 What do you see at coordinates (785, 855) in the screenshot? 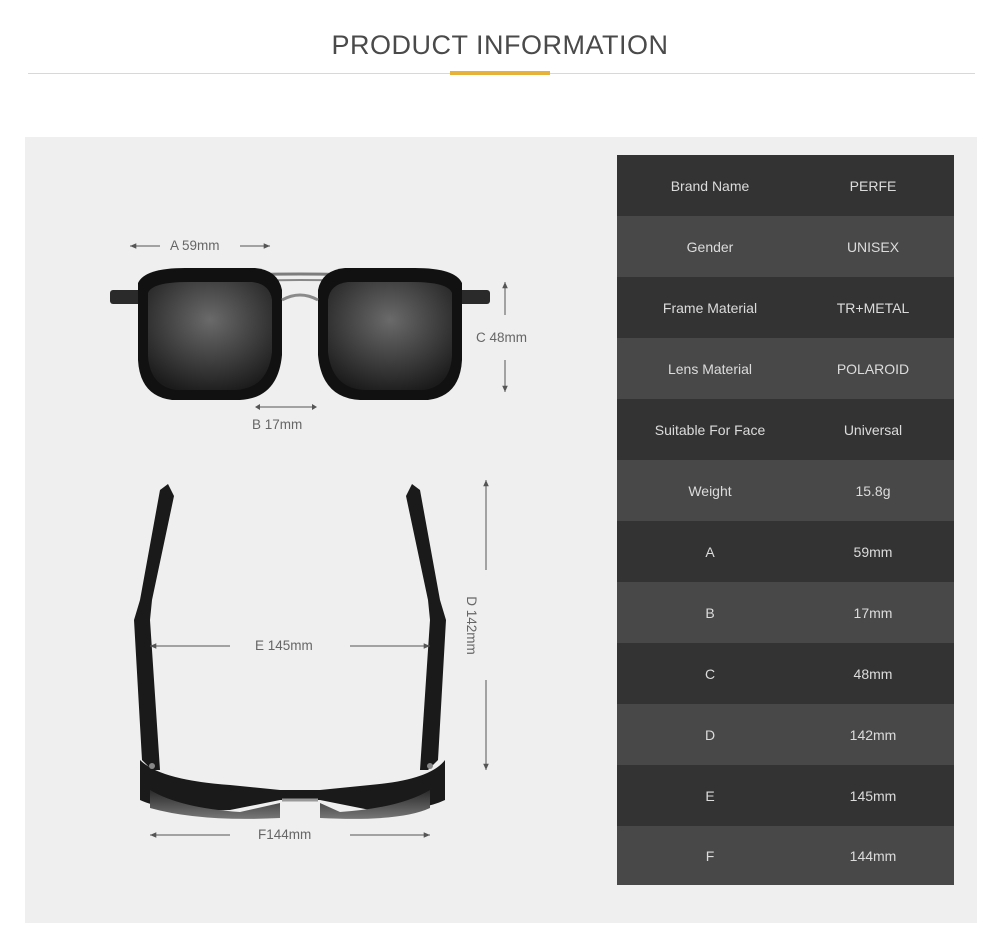
I see `spec-row-f: F 144mm` at bounding box center [785, 855].